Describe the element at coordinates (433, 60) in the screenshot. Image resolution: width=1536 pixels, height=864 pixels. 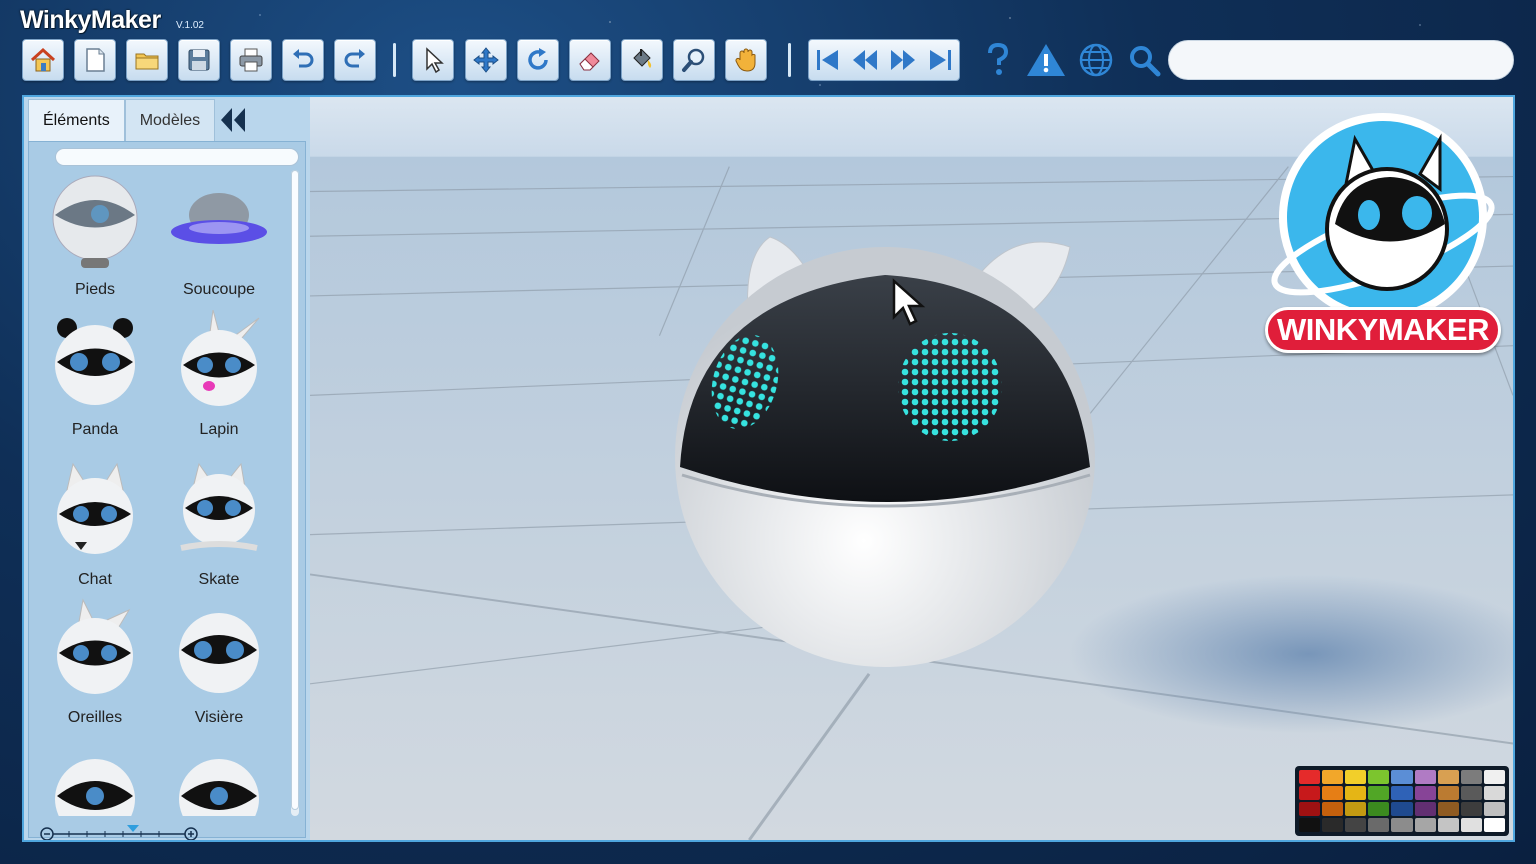
I see `select-tool-button` at that location.